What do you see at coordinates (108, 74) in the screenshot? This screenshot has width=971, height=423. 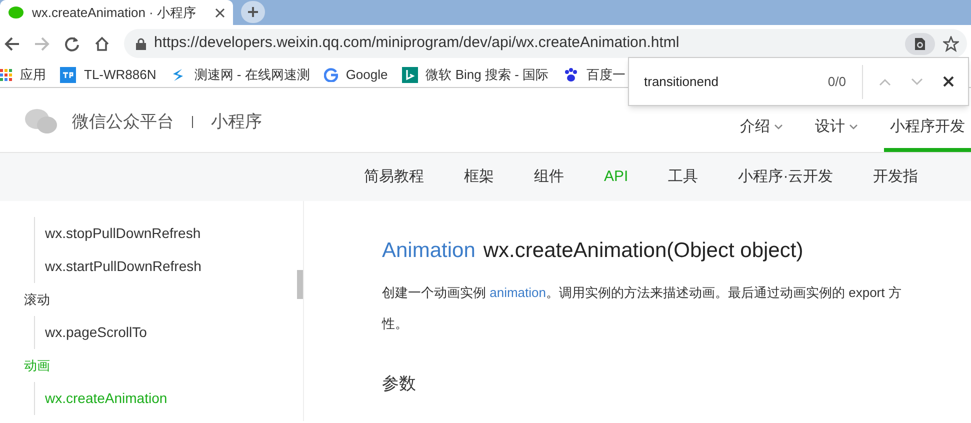 I see `bookmark: TL-WR886N` at bounding box center [108, 74].